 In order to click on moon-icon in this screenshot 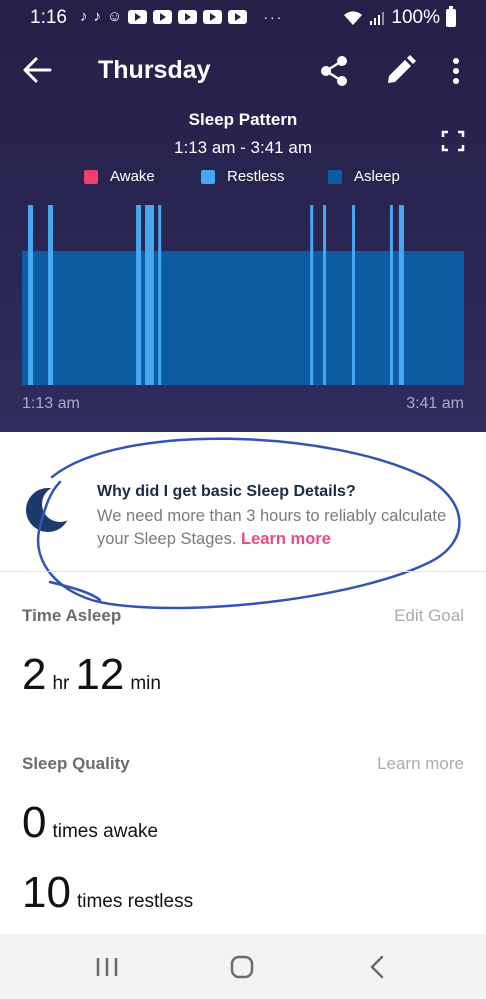, I will do `click(50, 509)`.